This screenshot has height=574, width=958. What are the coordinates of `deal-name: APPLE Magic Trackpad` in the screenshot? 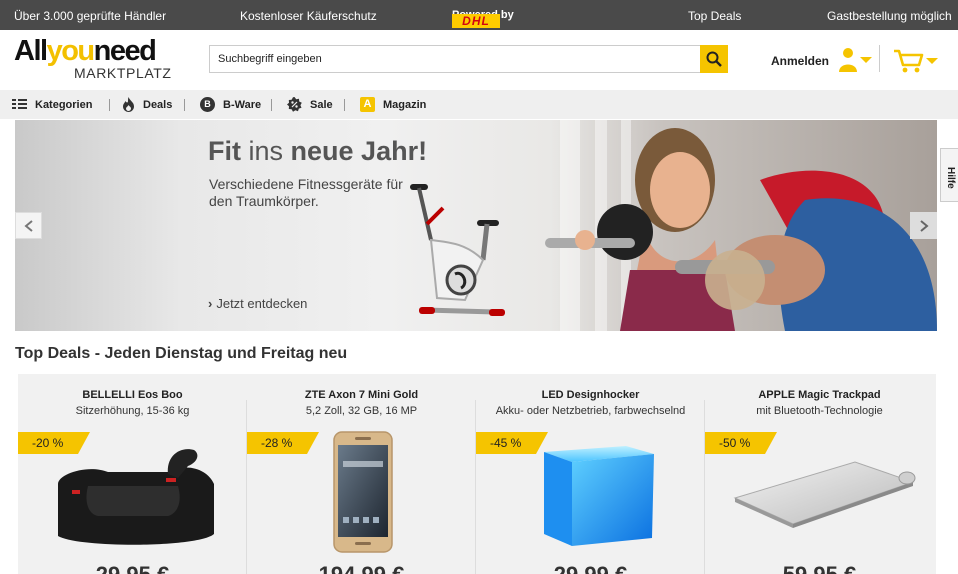 It's located at (819, 395).